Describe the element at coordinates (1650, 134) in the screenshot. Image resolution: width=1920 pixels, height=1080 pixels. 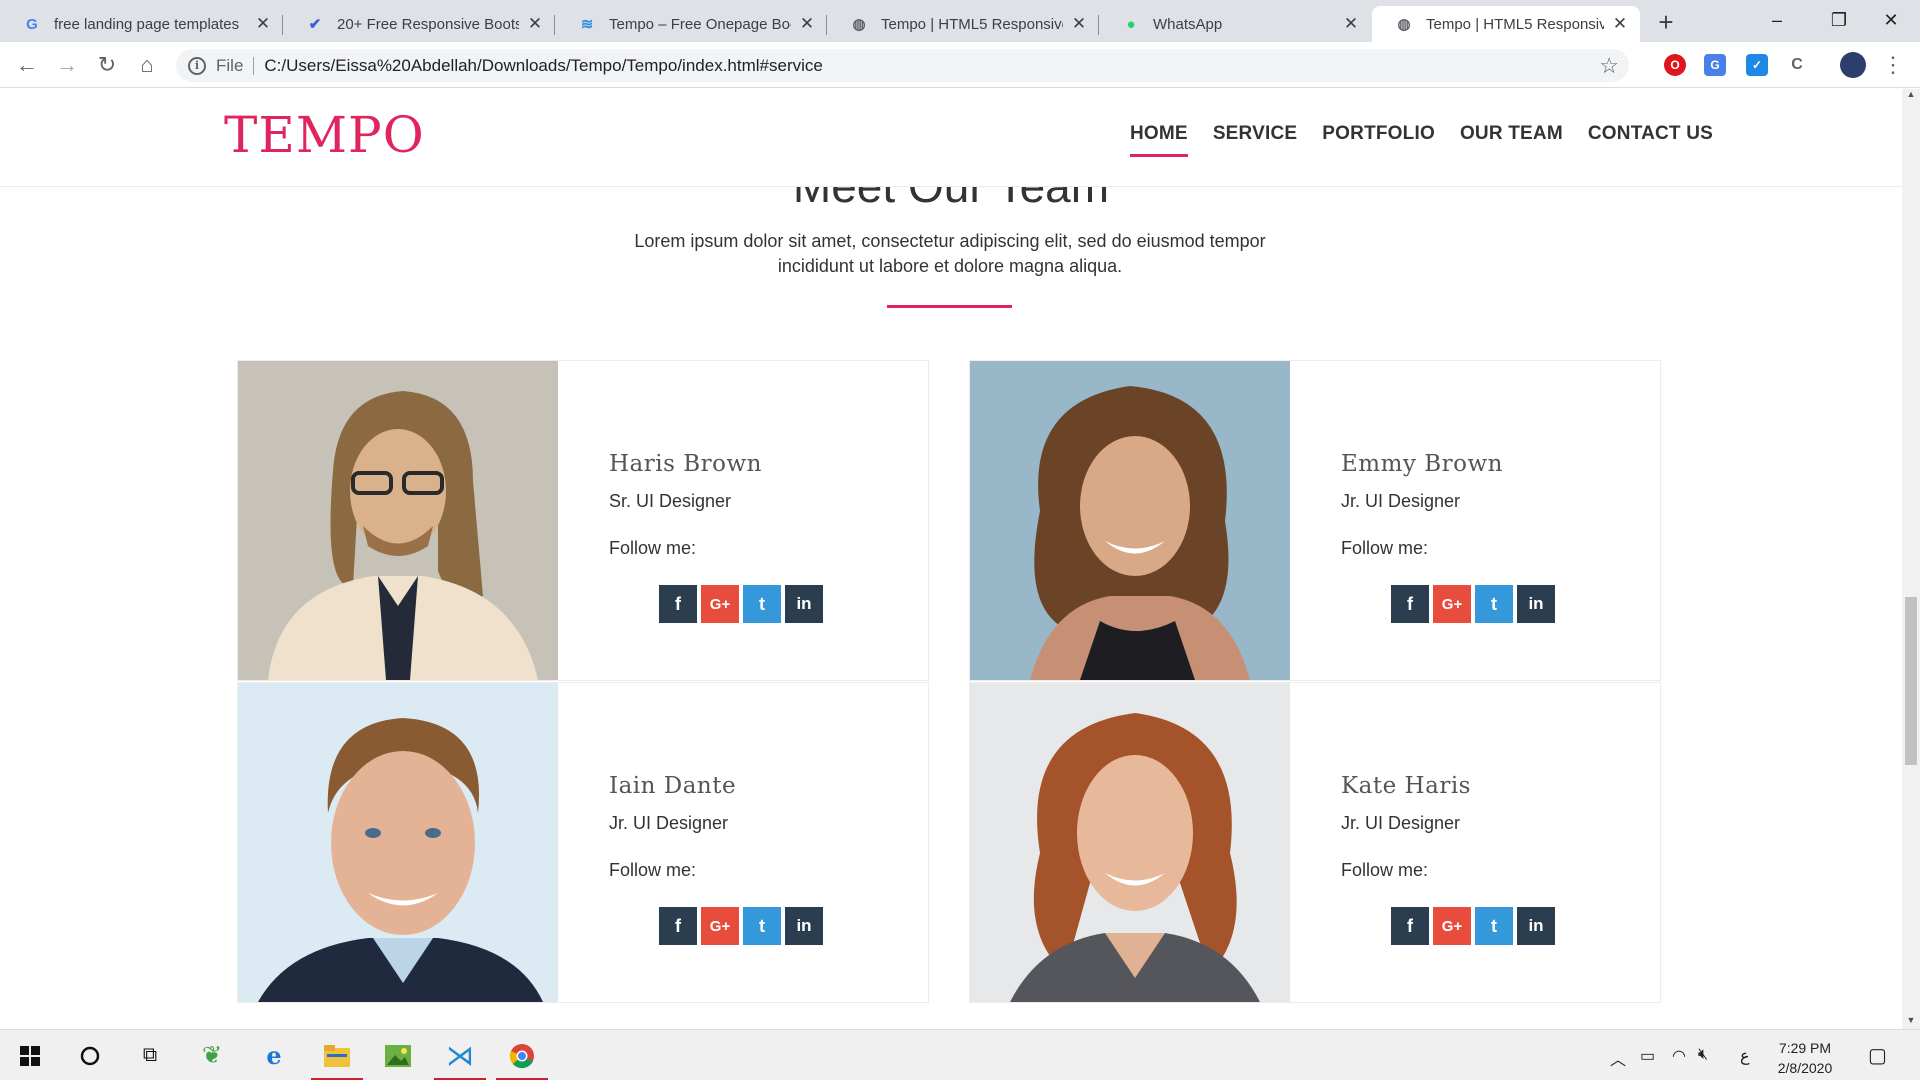
I see `nav-contact-us: CONTACT US` at that location.